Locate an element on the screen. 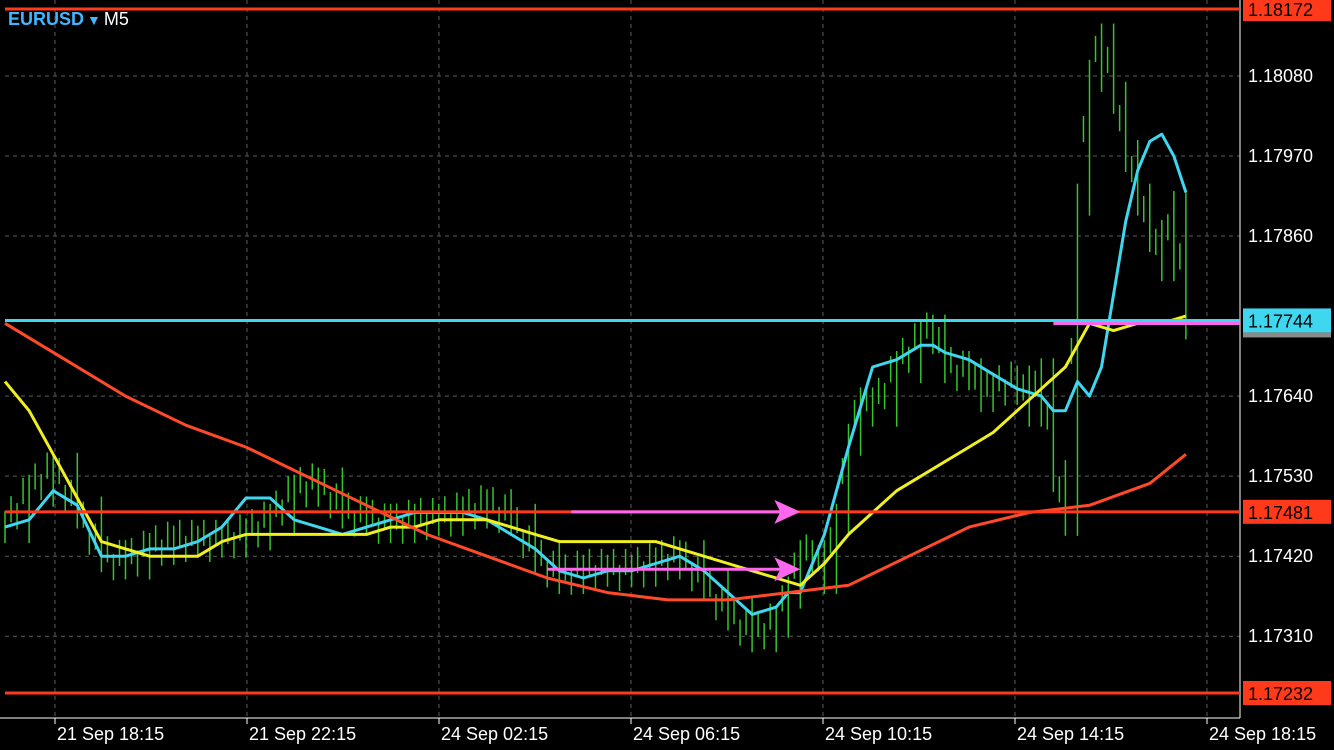  price-tag-label: 1.18172 is located at coordinates (1280, 10).